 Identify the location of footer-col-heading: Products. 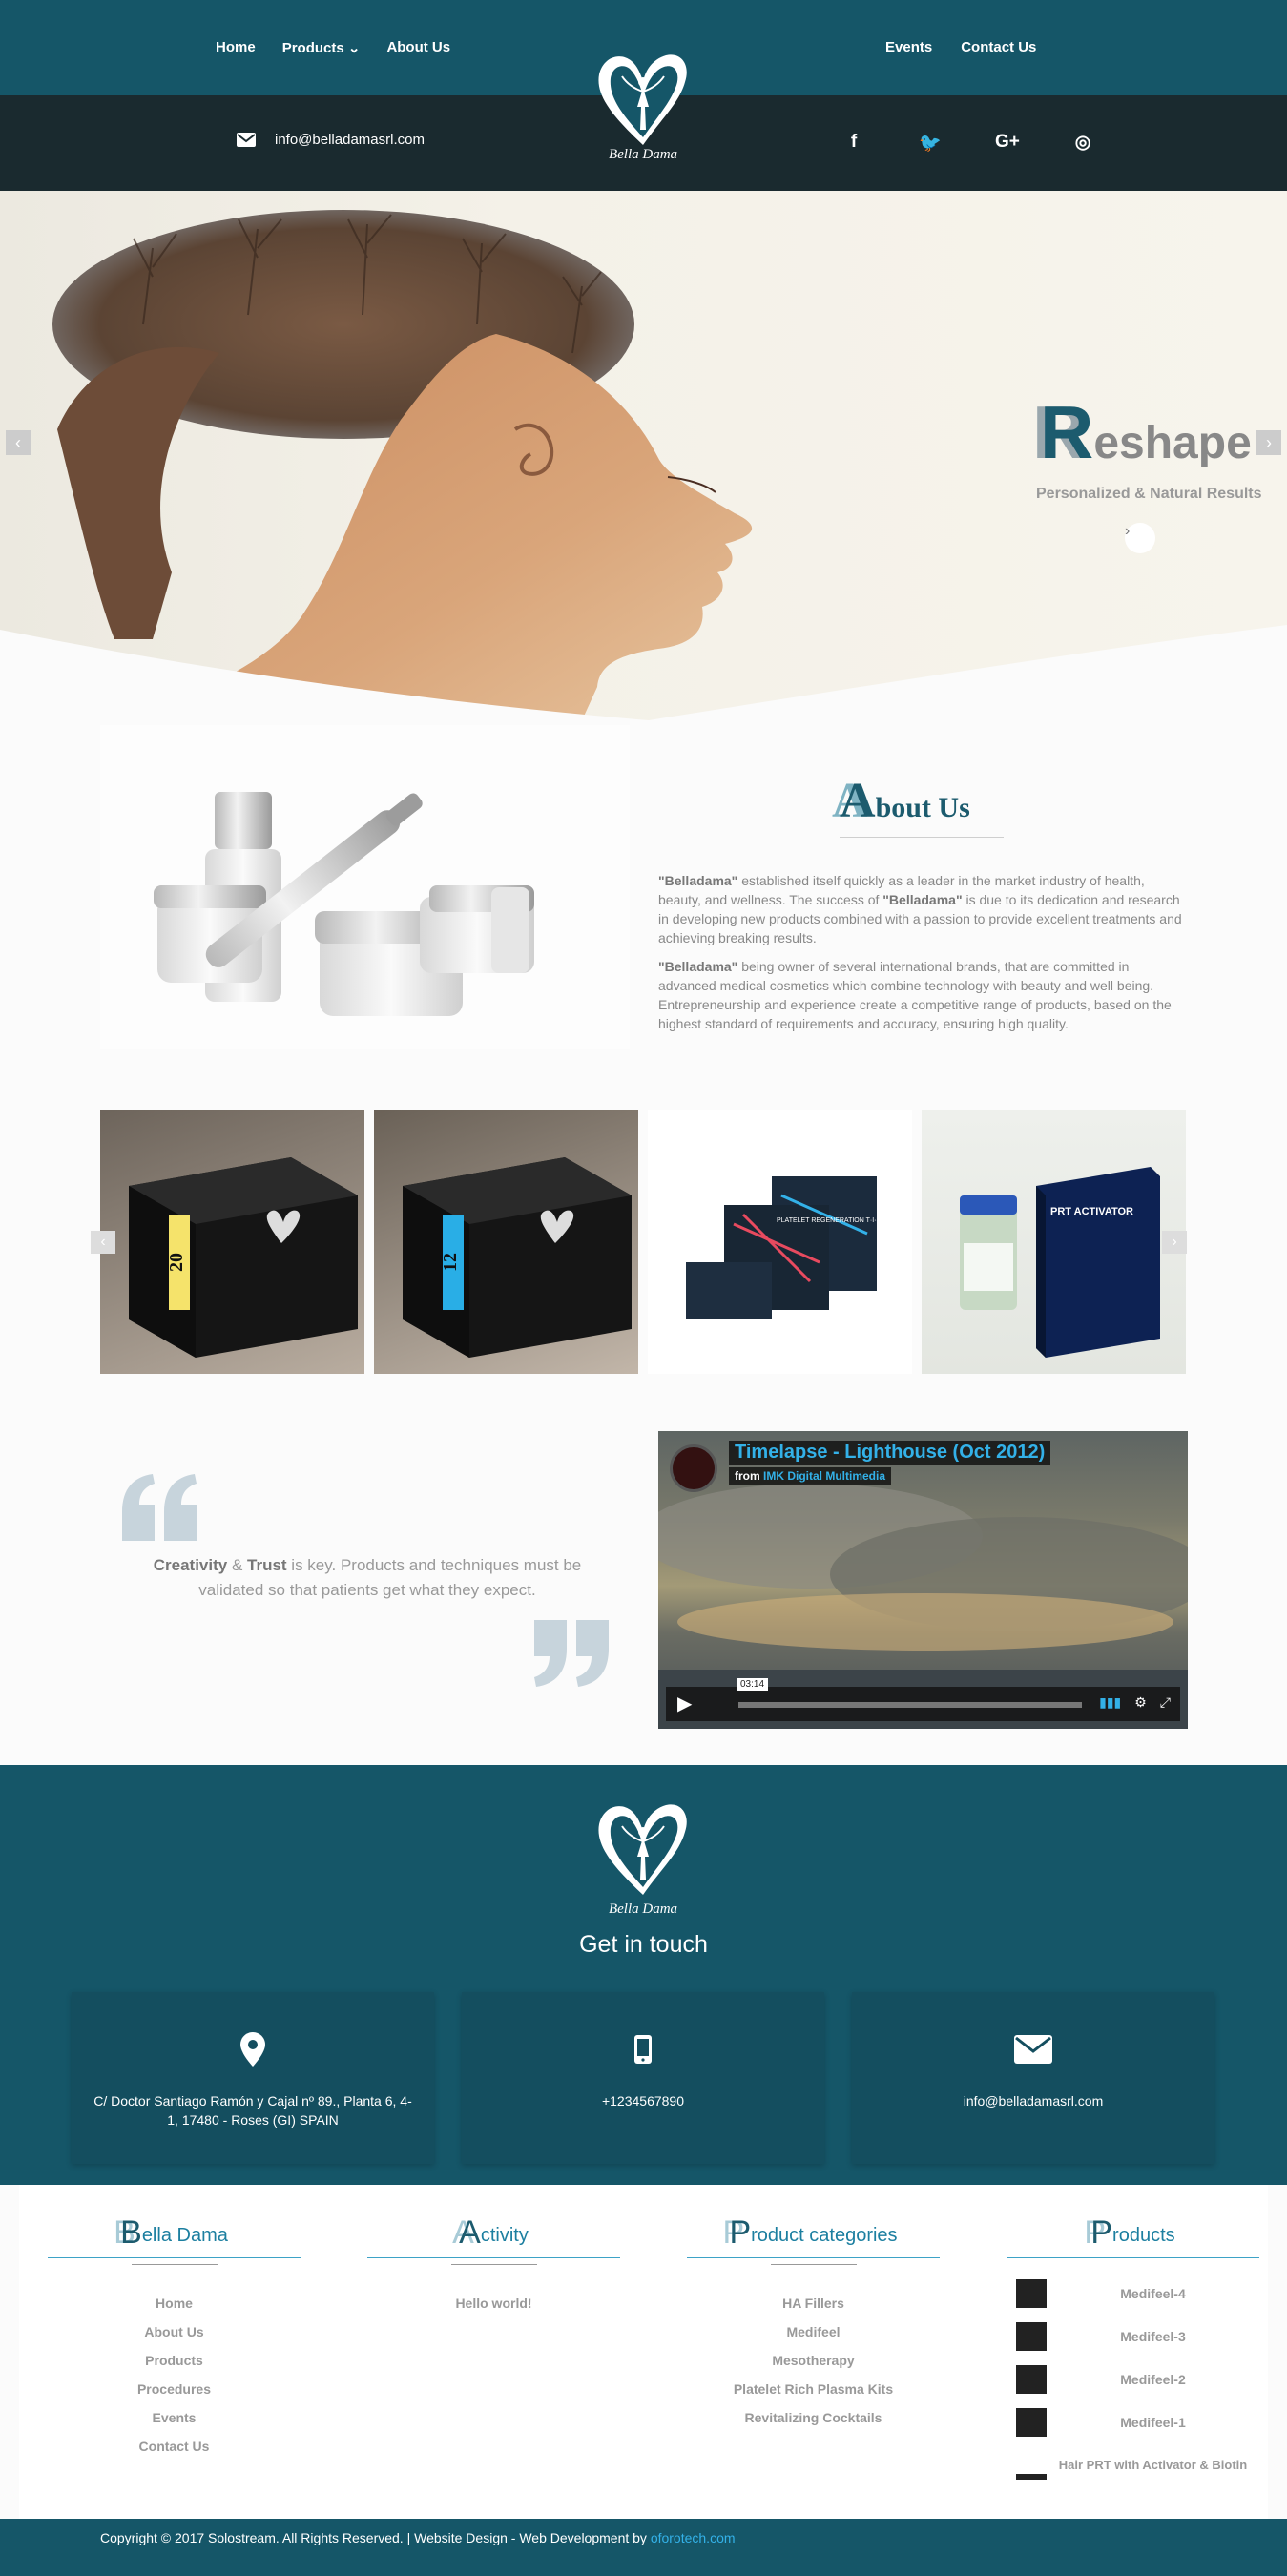
(1132, 2232).